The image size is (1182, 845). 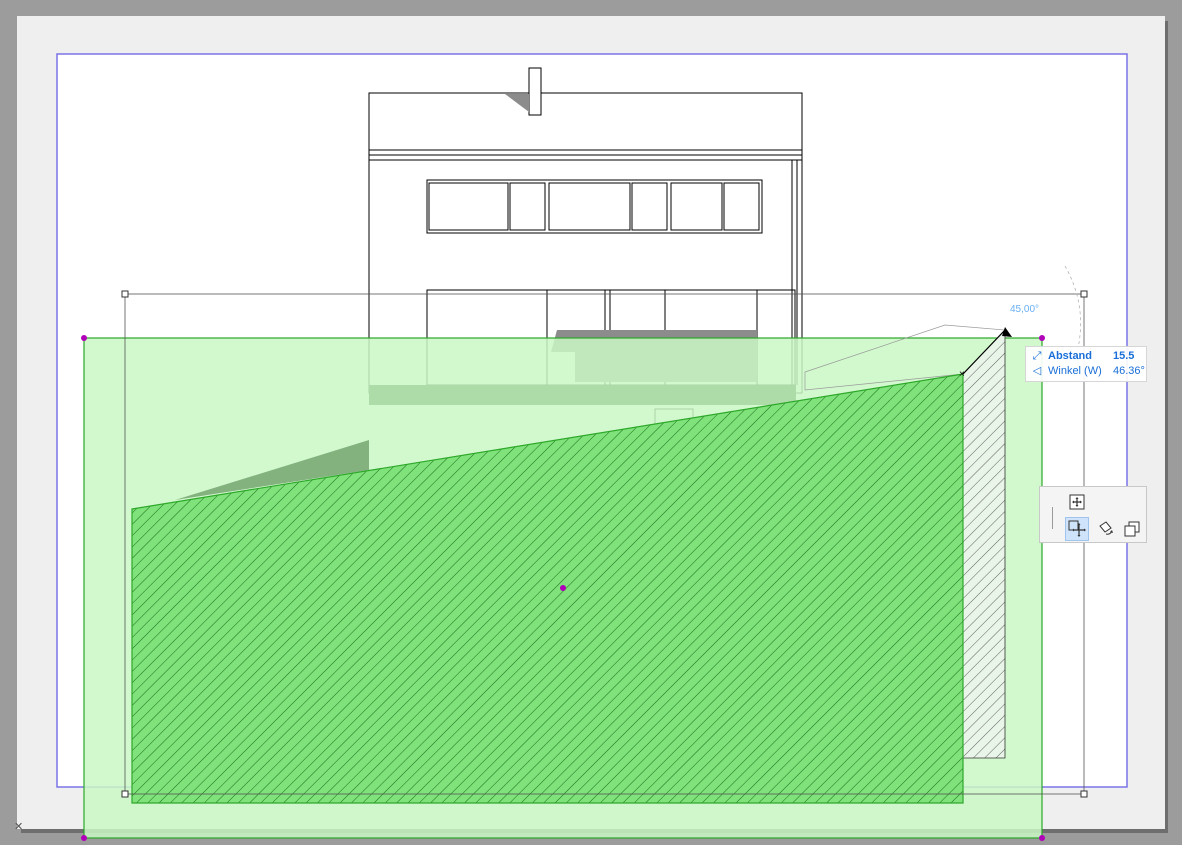 What do you see at coordinates (1052, 518) in the screenshot?
I see `pet-palette-separator` at bounding box center [1052, 518].